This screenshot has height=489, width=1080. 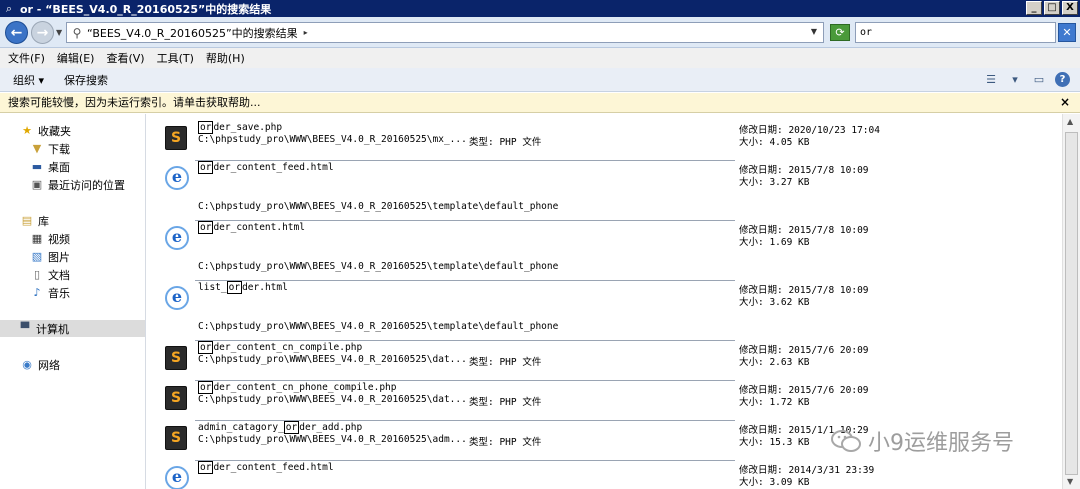 I want to click on change-view-icon: ☰, so click(x=991, y=79).